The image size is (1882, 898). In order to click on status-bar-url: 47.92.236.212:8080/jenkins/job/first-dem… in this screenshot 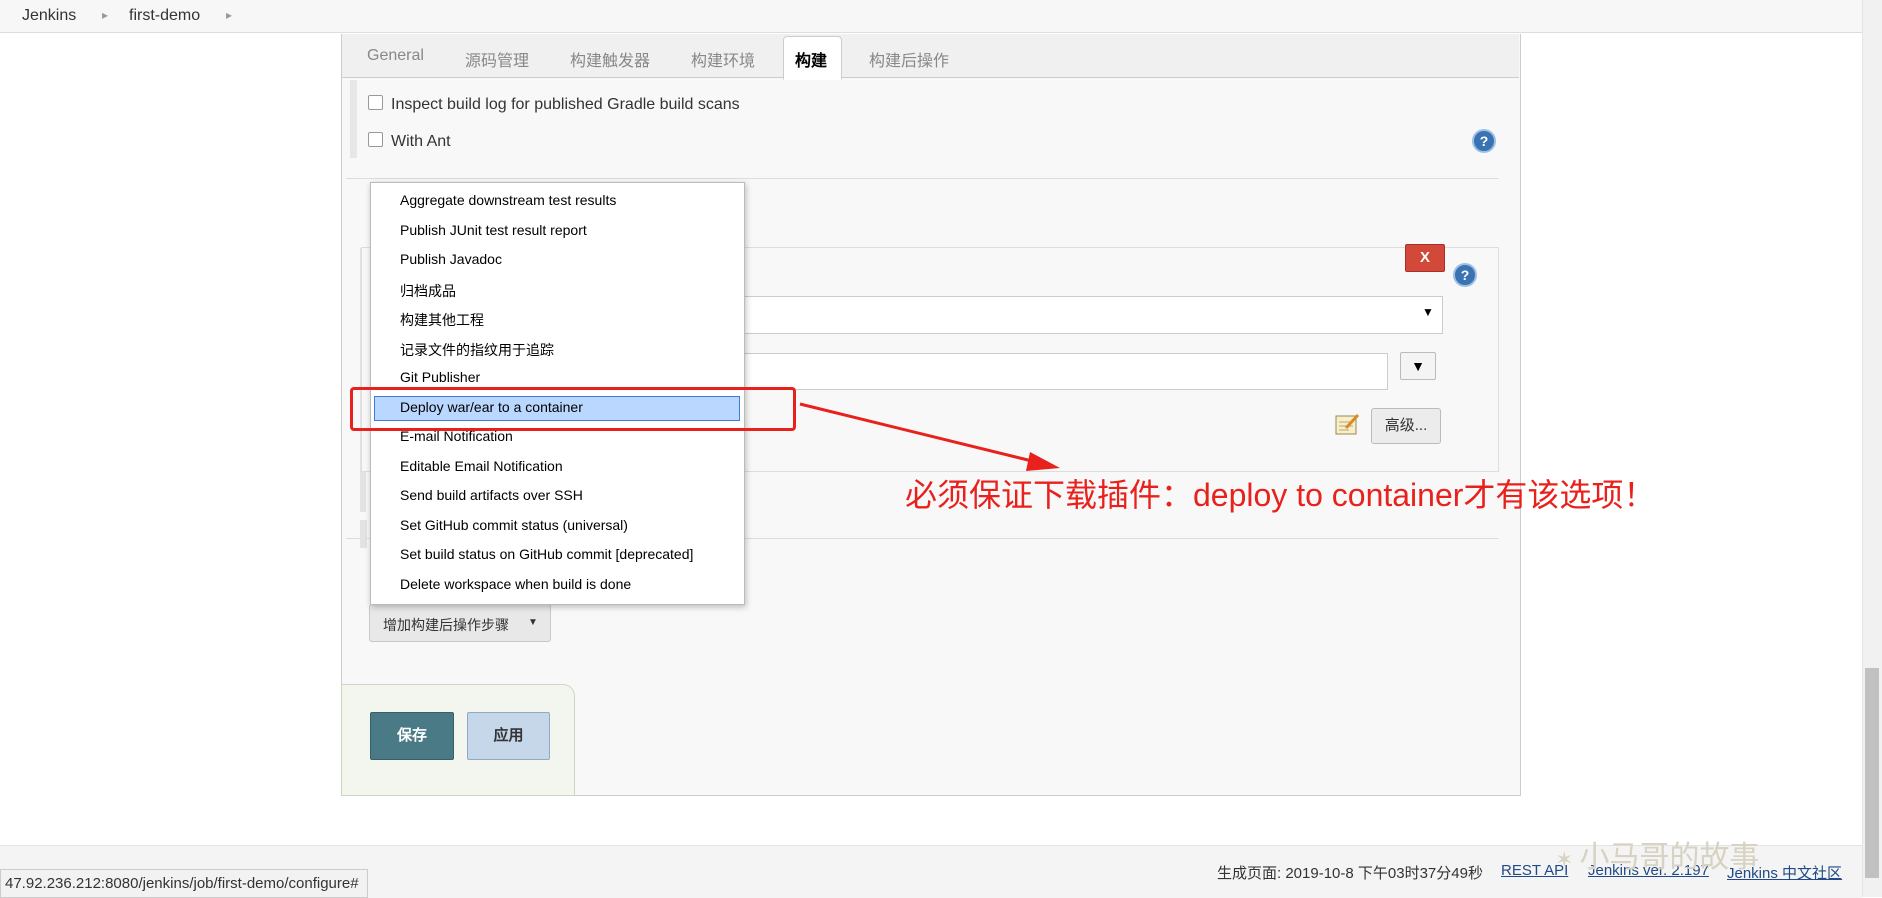, I will do `click(184, 883)`.